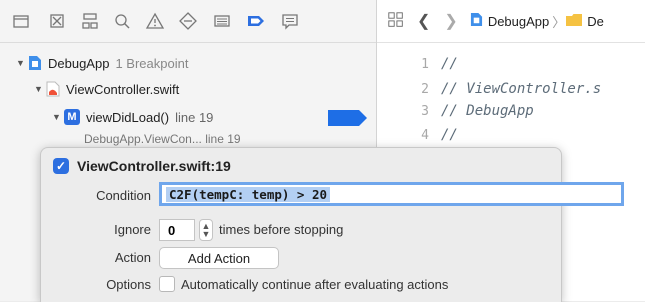 This screenshot has height=302, width=645. What do you see at coordinates (222, 21) in the screenshot?
I see `debug-list-icon` at bounding box center [222, 21].